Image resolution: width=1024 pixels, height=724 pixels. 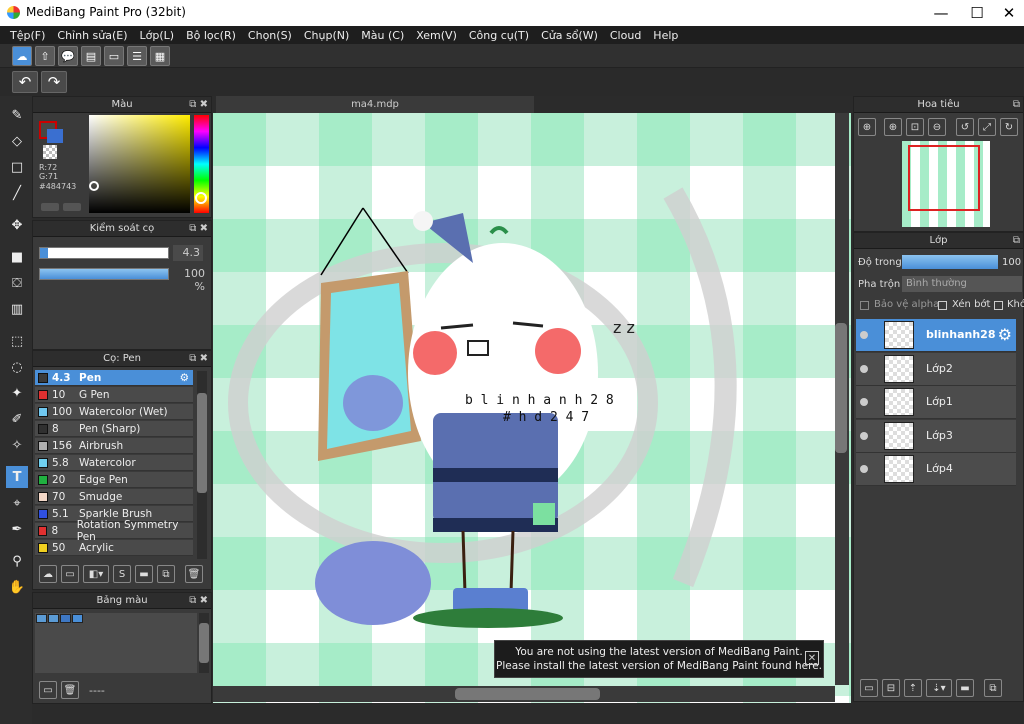 I want to click on delete-brush-icon: 🗑, so click(x=194, y=574).